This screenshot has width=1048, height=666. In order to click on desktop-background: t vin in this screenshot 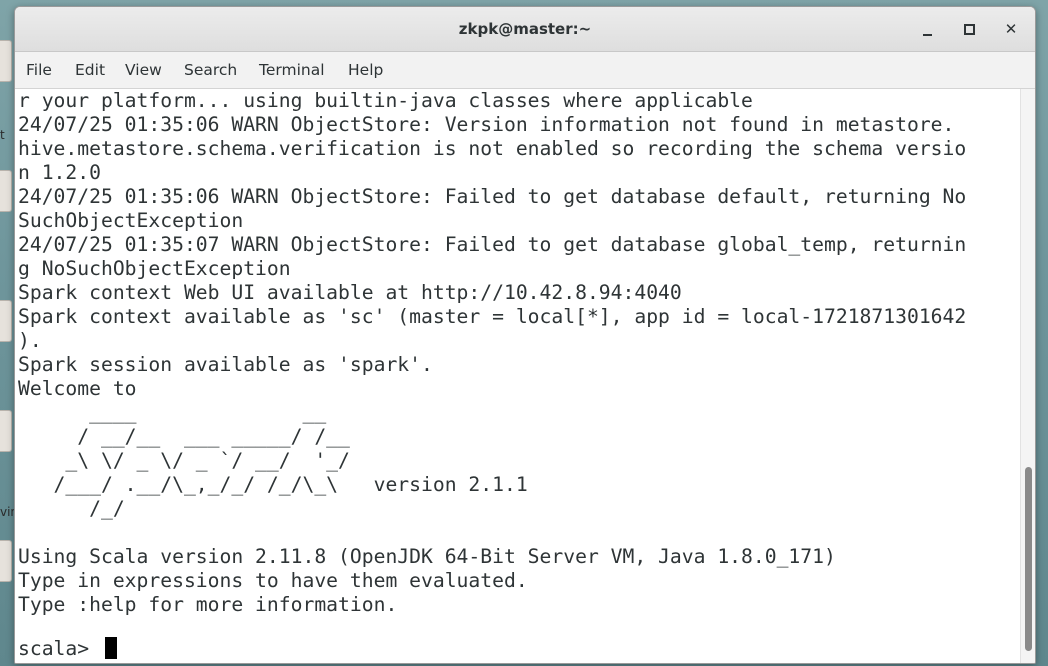, I will do `click(9, 333)`.